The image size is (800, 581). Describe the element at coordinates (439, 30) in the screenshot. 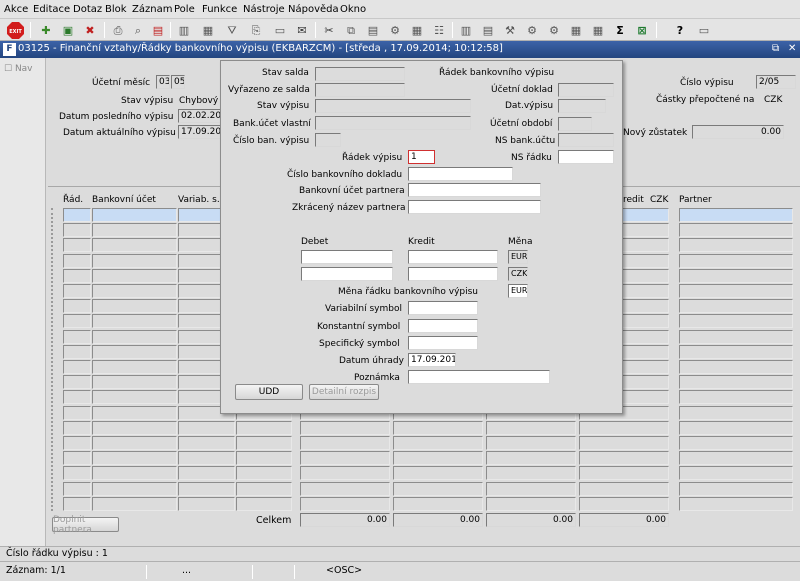

I see `list-icon: ☷` at that location.